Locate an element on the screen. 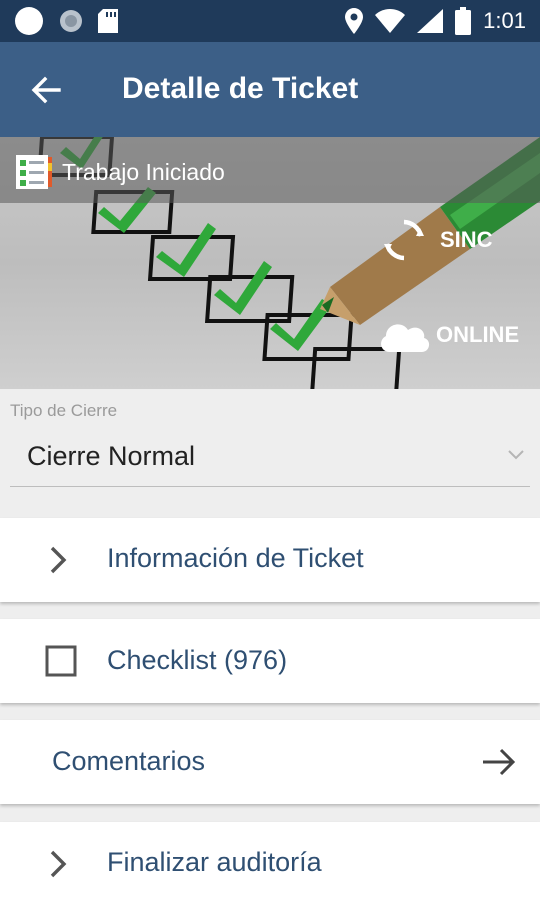 The height and width of the screenshot is (900, 540). signal-icon is located at coordinates (430, 21).